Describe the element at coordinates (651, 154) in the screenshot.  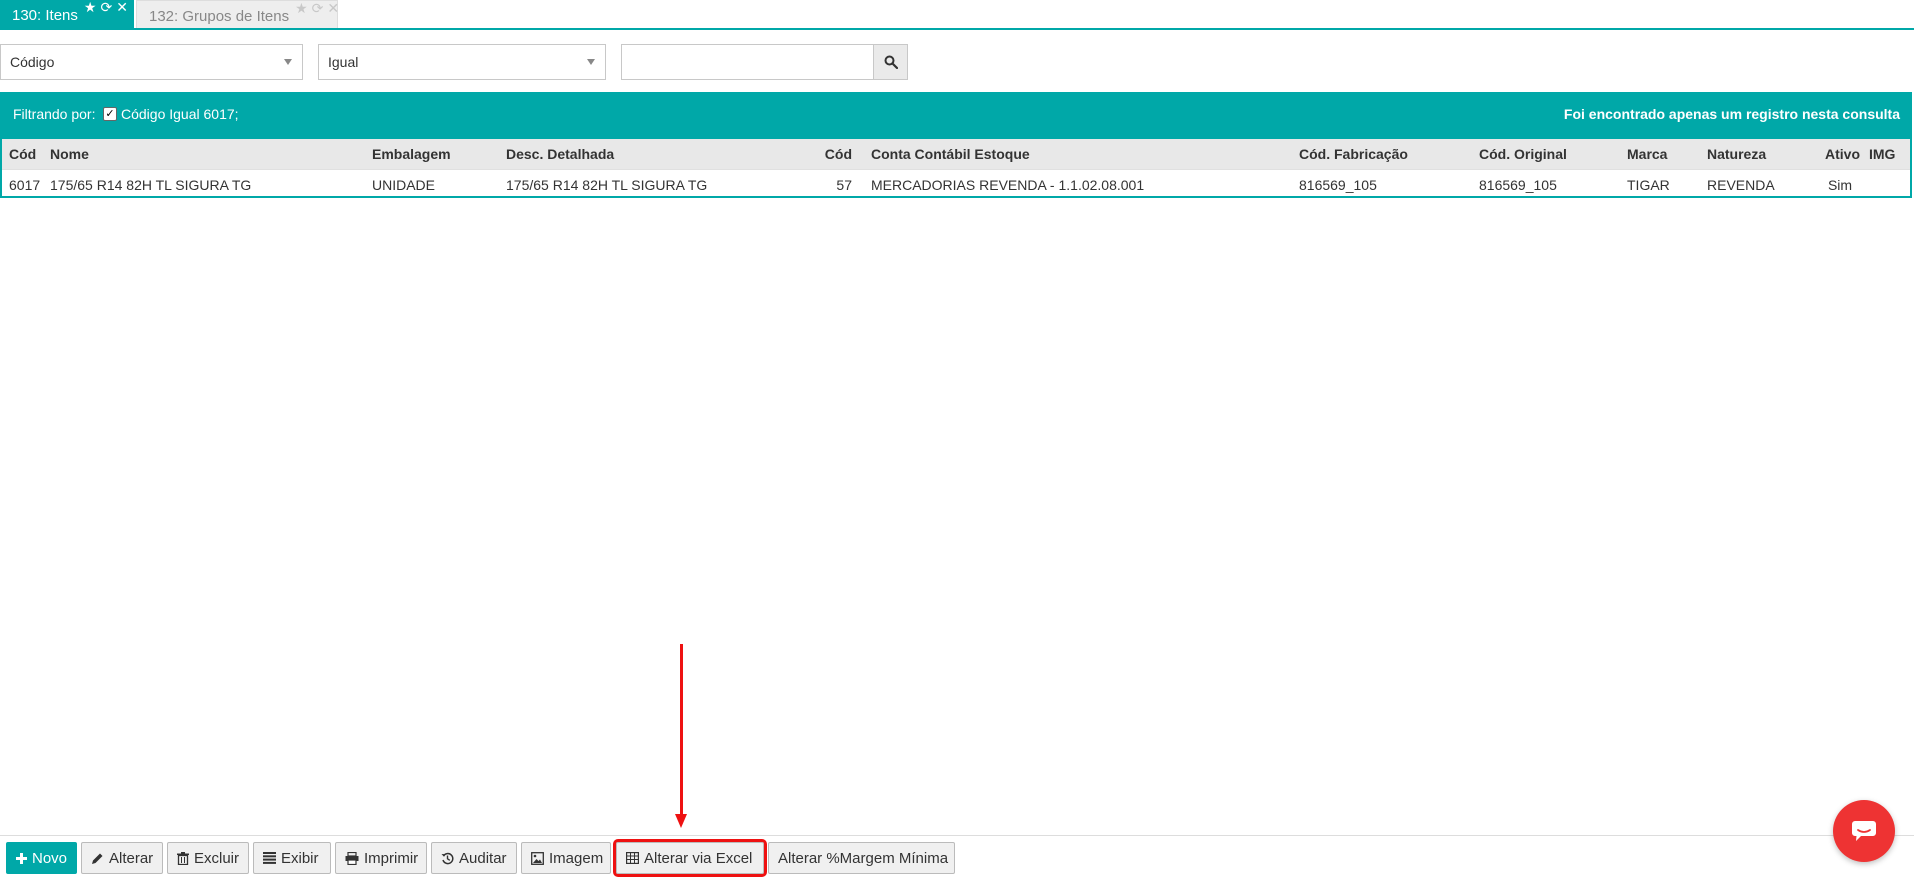
I see `column-header: Desc. Detalhada` at that location.